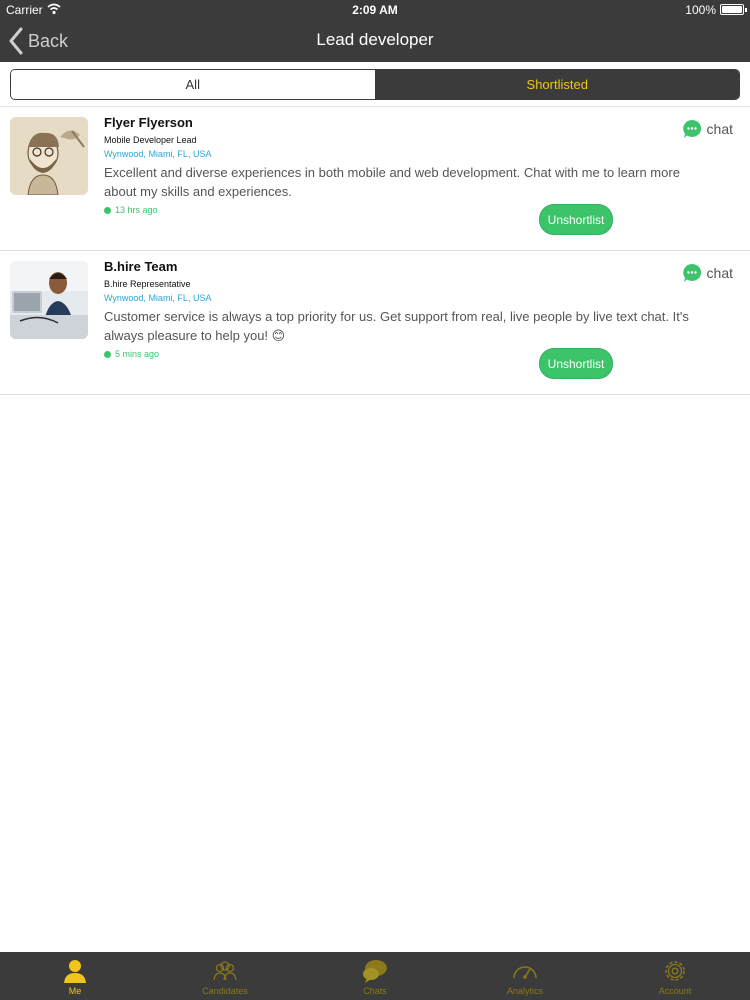 Image resolution: width=750 pixels, height=1000 pixels. I want to click on tab-account: Account, so click(675, 976).